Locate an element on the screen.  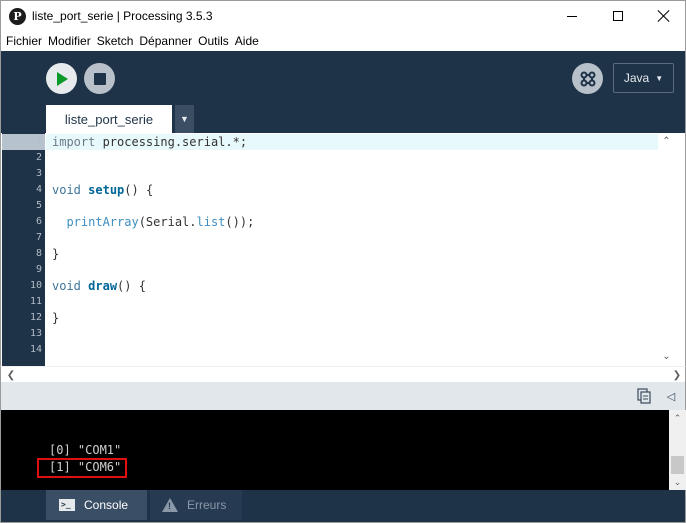
minimize-icon is located at coordinates (572, 16).